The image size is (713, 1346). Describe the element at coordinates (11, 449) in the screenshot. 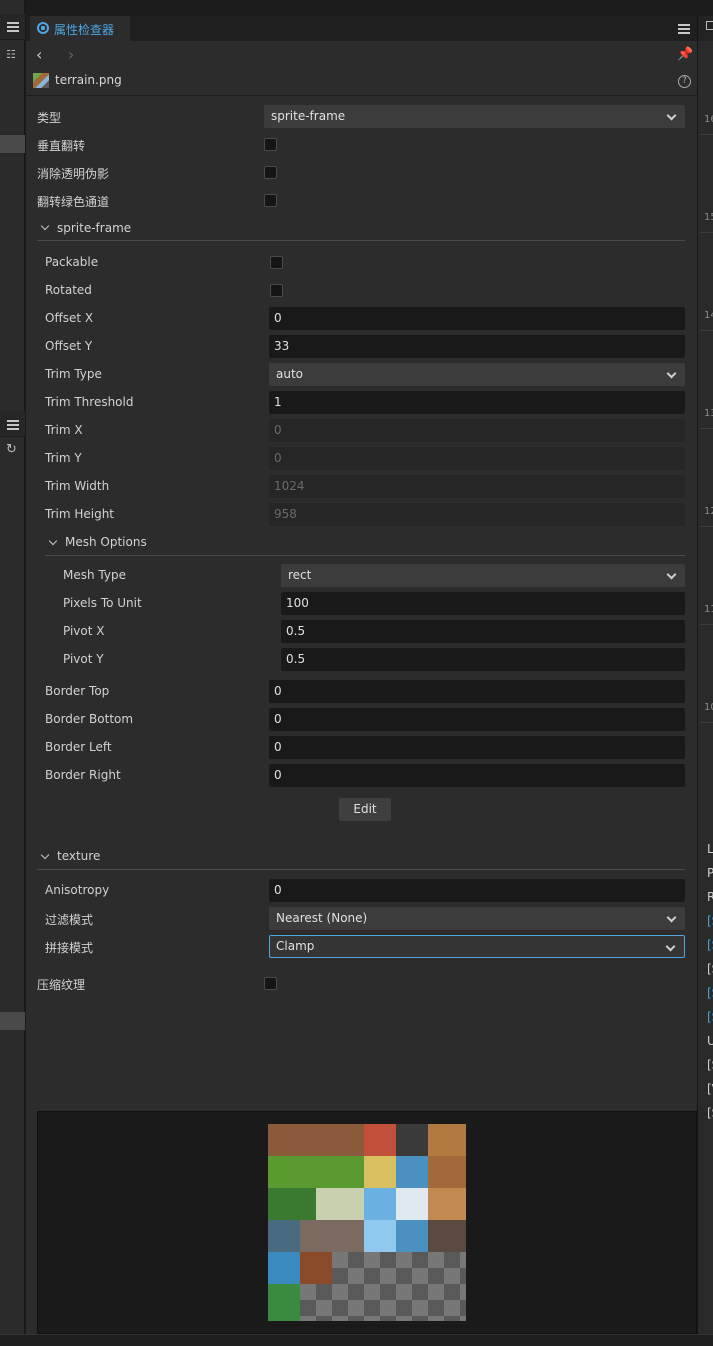

I see `refresh-icon: ↻` at that location.